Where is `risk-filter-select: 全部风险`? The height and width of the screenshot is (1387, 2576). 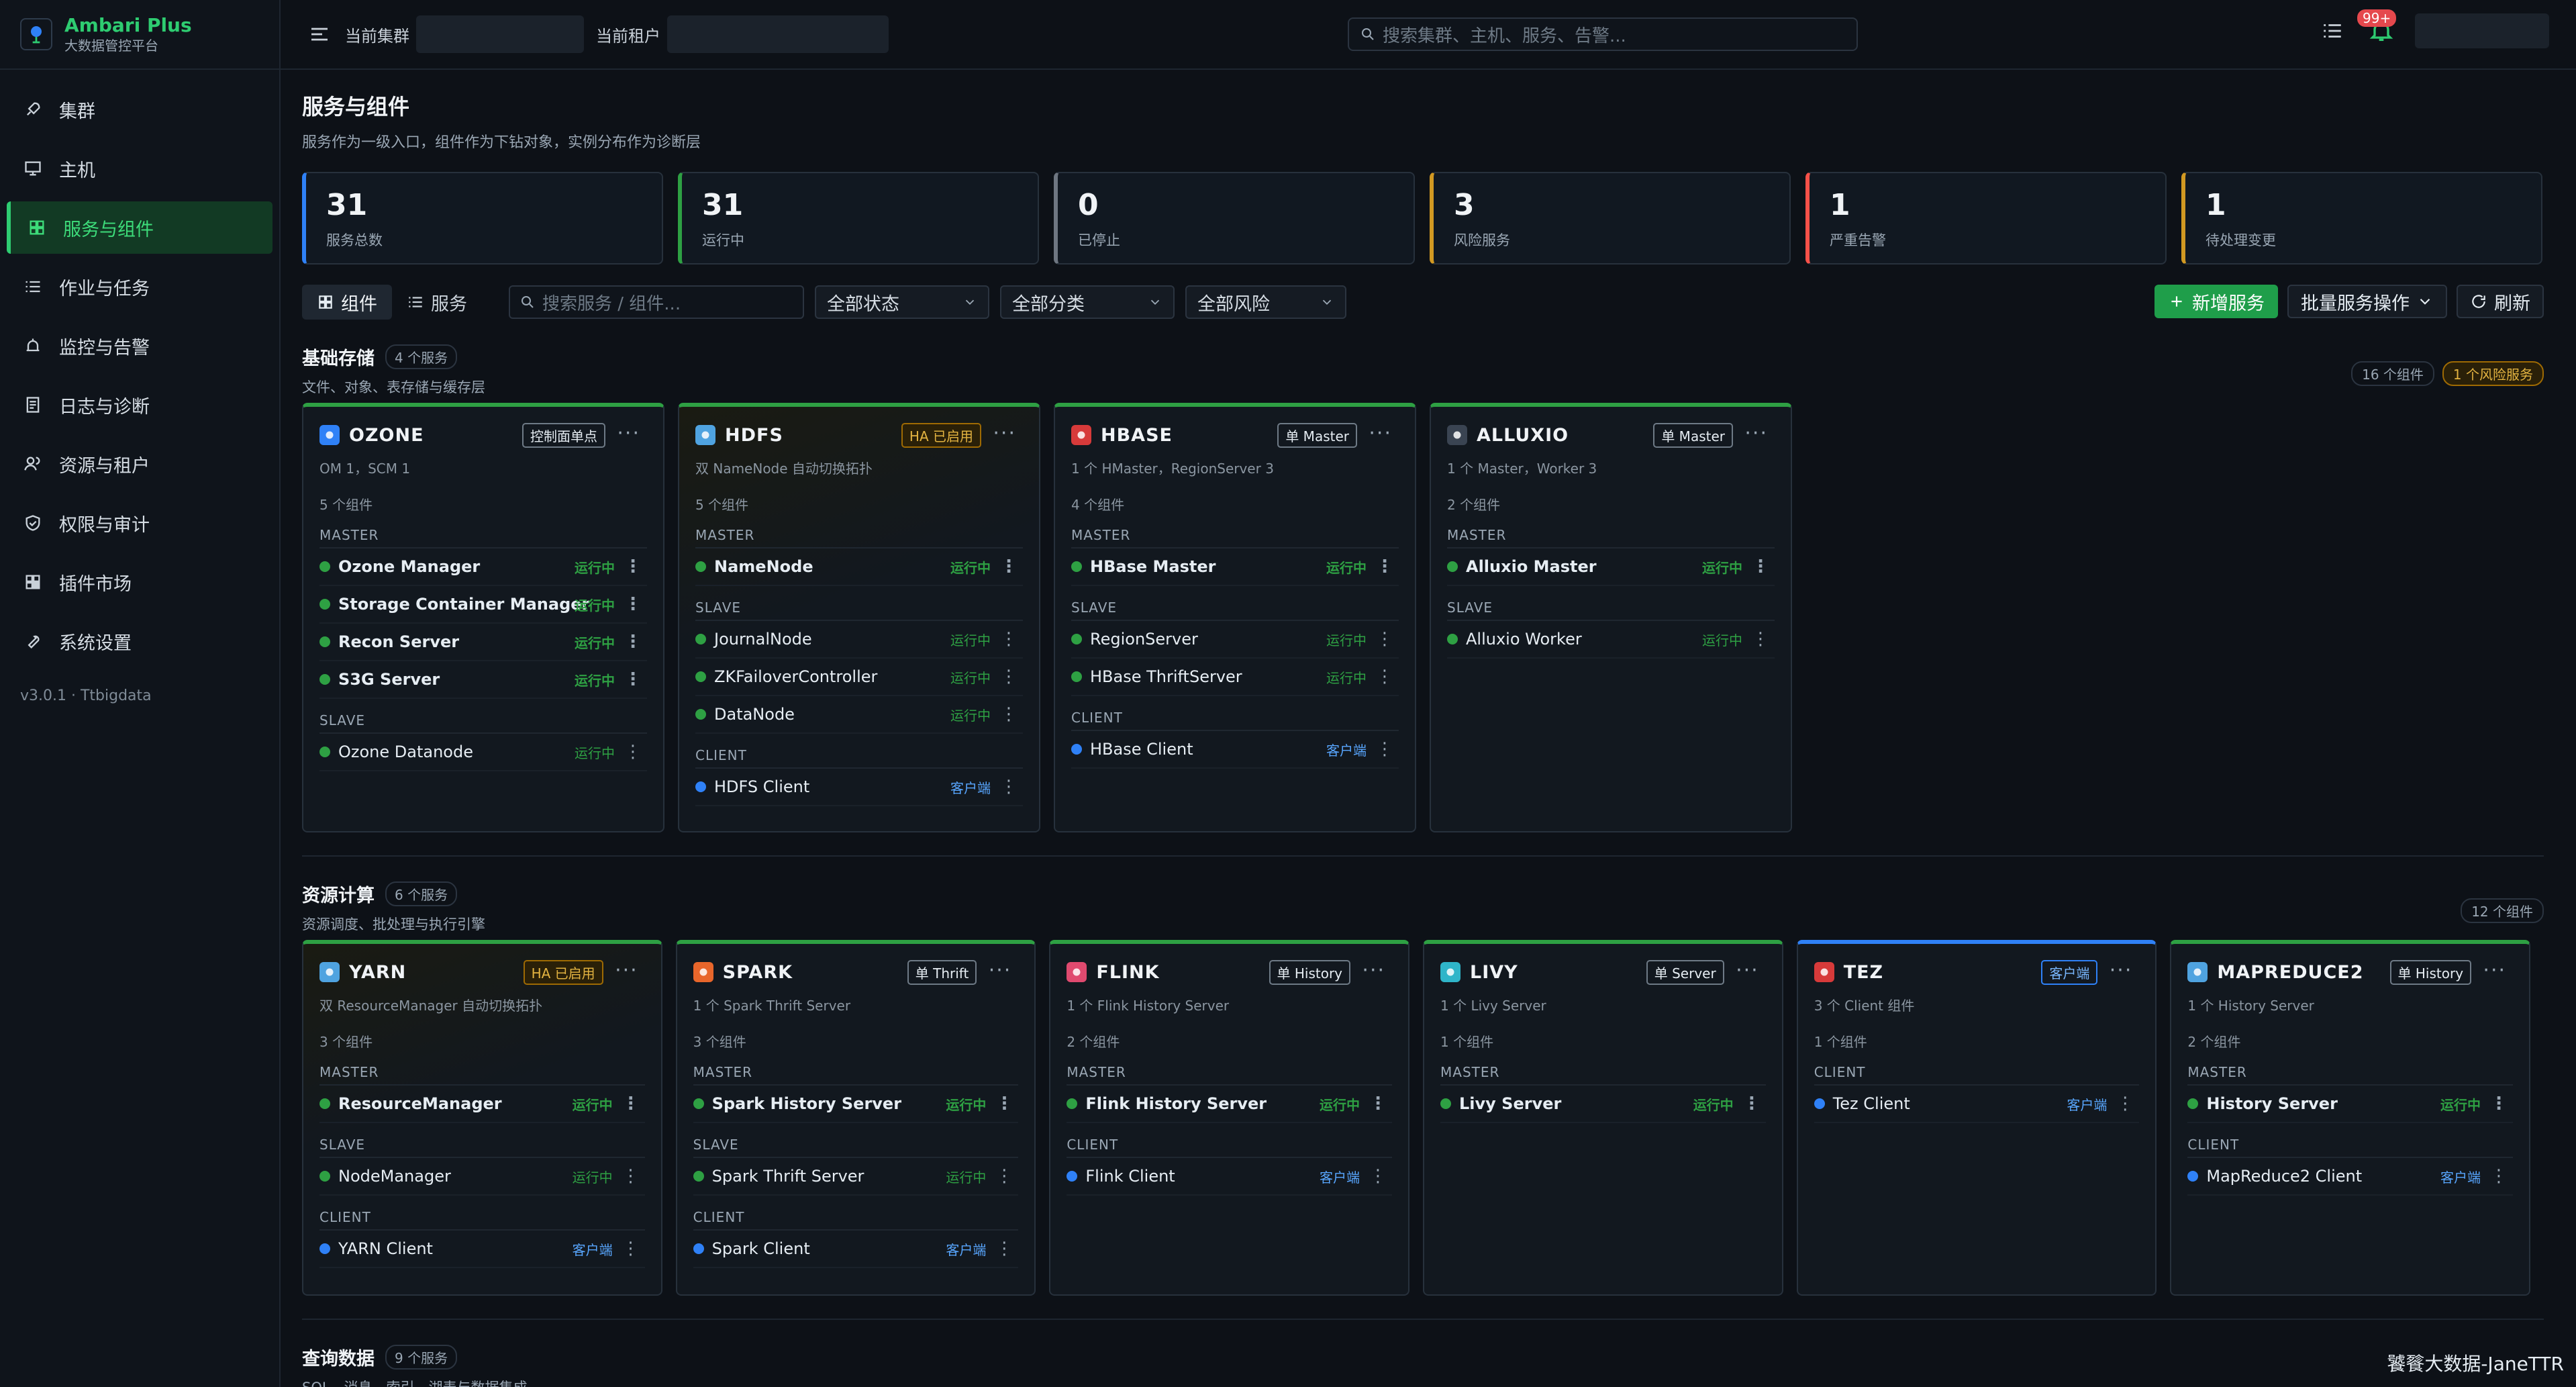 risk-filter-select: 全部风险 is located at coordinates (1265, 302).